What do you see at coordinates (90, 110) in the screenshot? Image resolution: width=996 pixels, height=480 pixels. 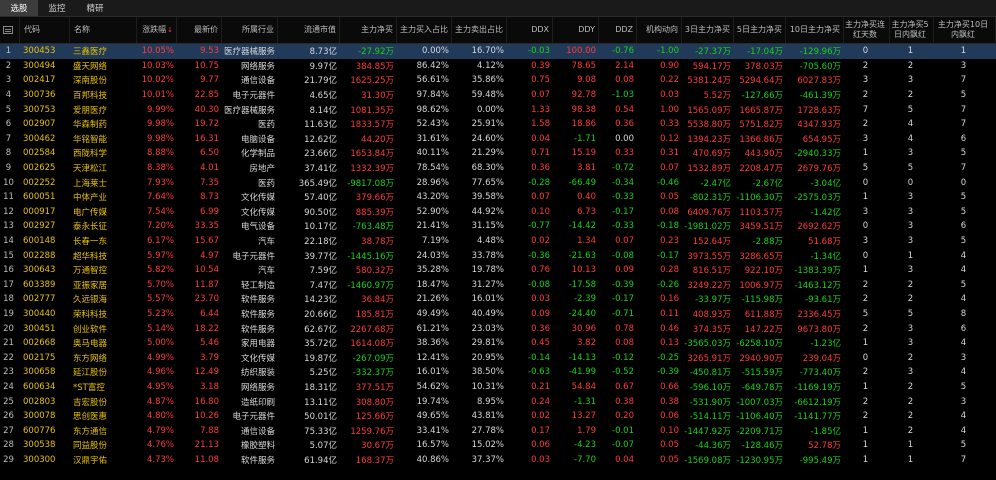 I see `cell-name: 爱朋医疗` at bounding box center [90, 110].